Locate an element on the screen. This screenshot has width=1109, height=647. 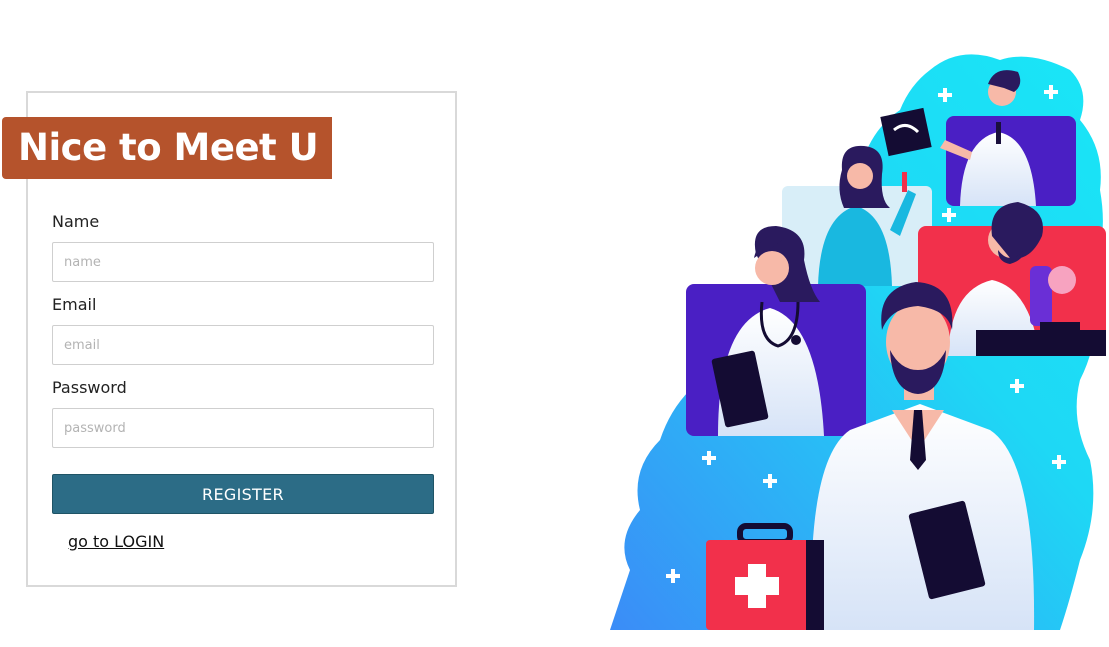
lab-bench is located at coordinates (1041, 343).